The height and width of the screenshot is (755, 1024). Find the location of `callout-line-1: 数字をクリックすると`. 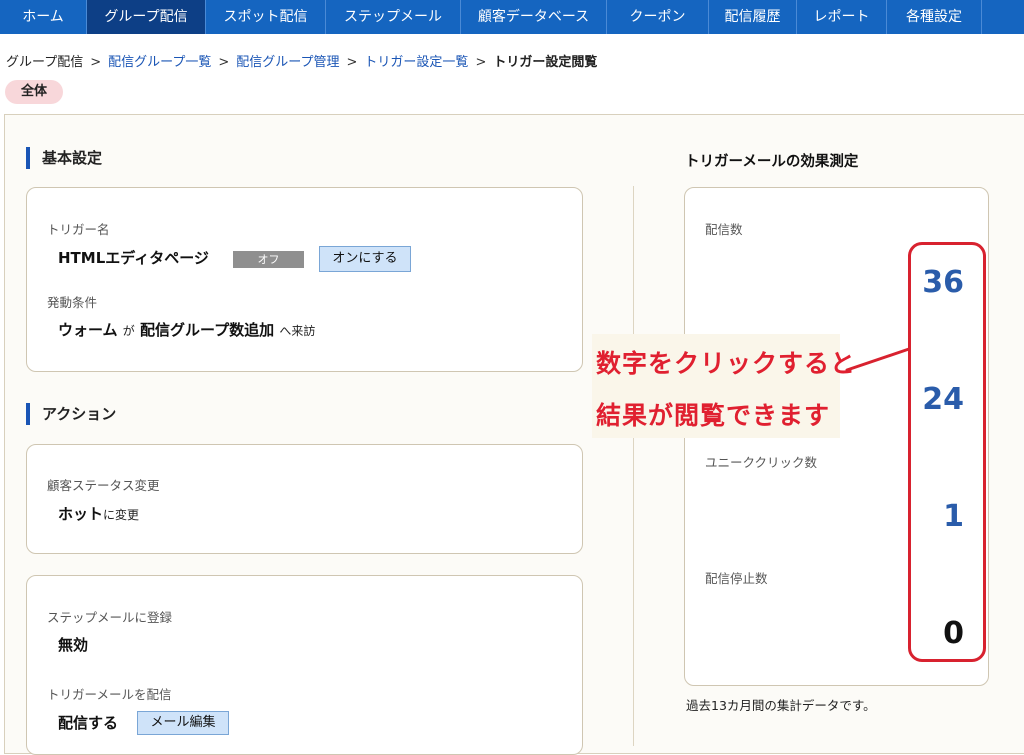

callout-line-1: 数字をクリックすると is located at coordinates (726, 363).